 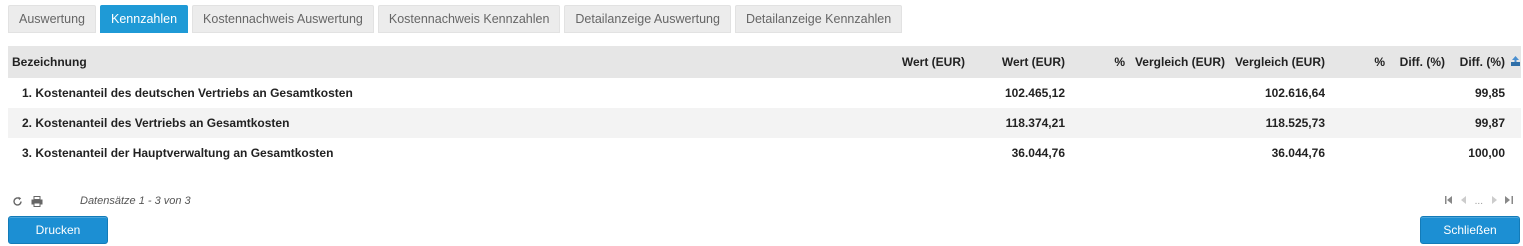 What do you see at coordinates (292, 62) in the screenshot?
I see `column-header-bezeichnung: Bezeichnung` at bounding box center [292, 62].